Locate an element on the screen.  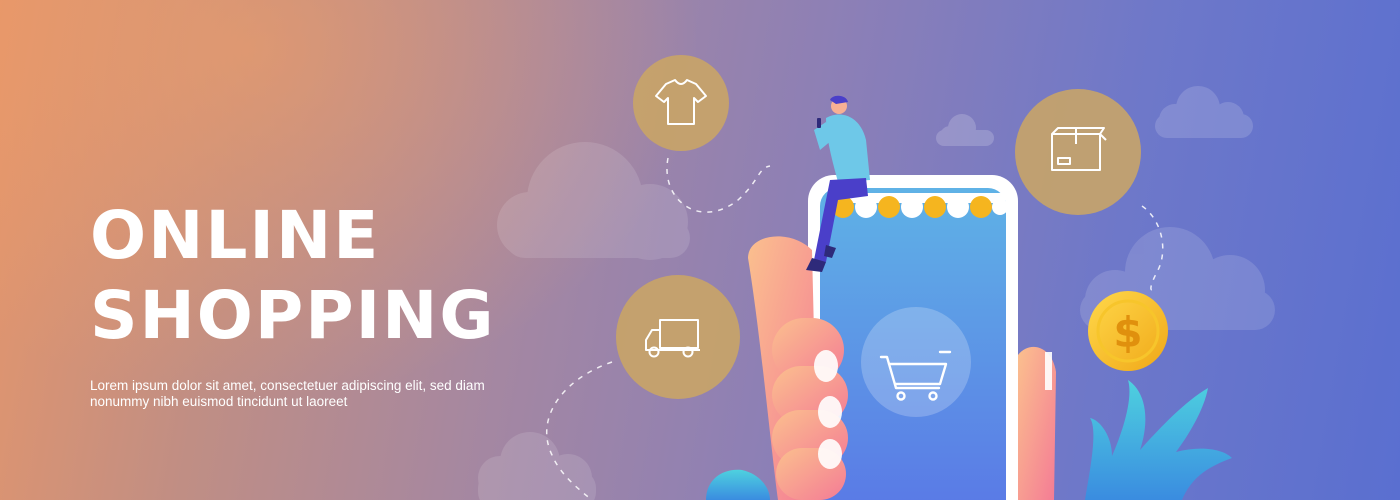
coin-symbol: $ is located at coordinates (1127, 332).